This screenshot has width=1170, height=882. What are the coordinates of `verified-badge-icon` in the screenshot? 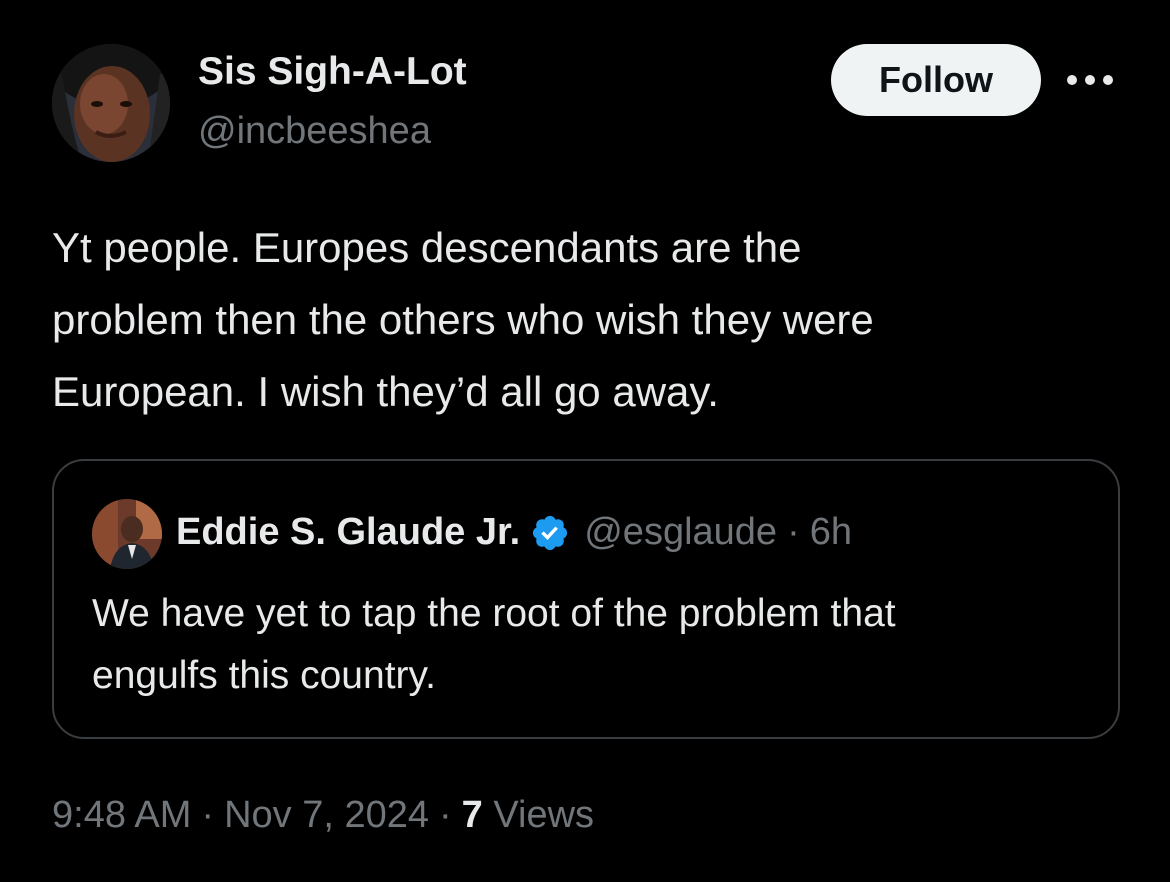 It's located at (550, 533).